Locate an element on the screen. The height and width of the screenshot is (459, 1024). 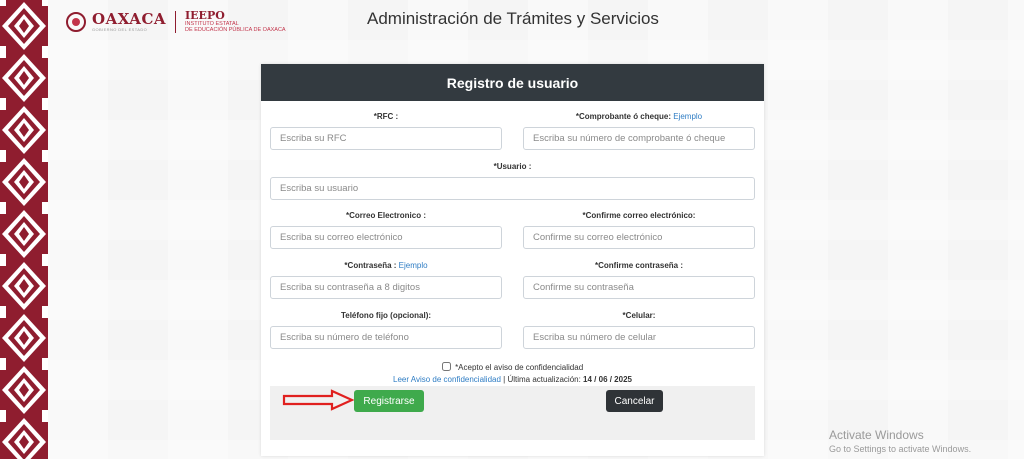
last-updated-date: 14 / 06 / 2025 is located at coordinates (607, 379).